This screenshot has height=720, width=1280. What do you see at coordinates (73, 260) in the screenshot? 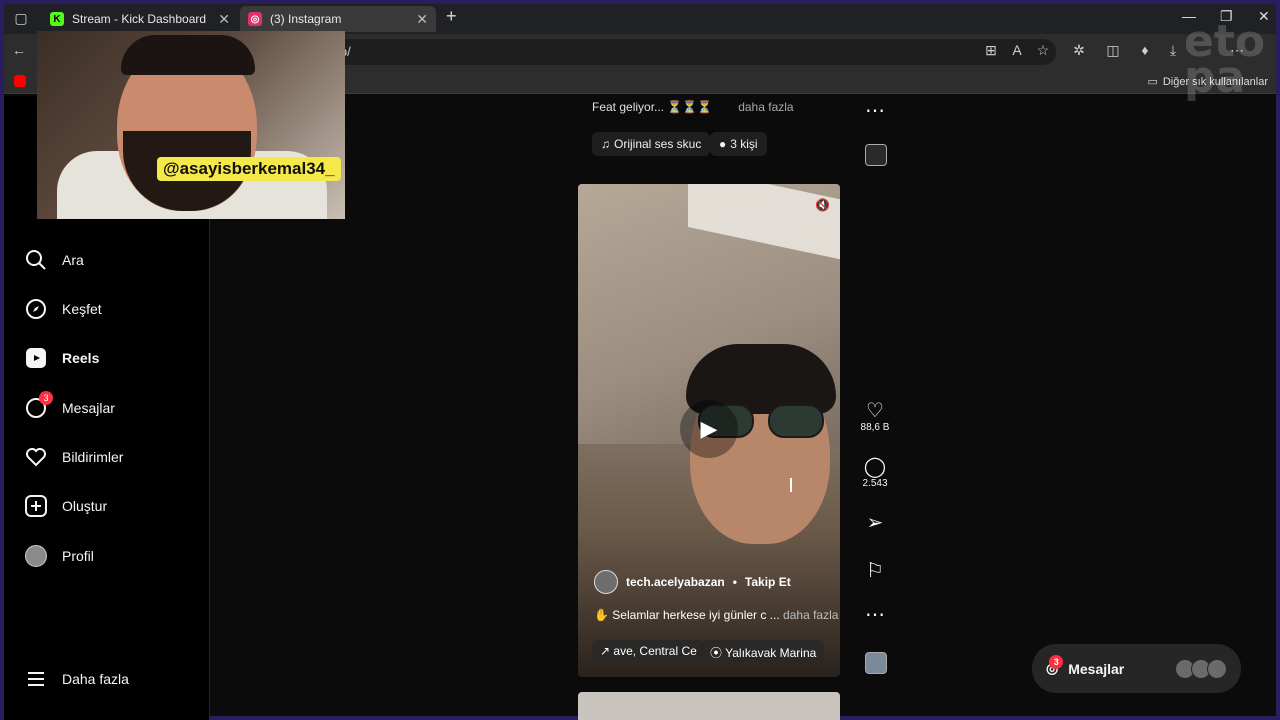
I see `sidebar-item-label: Ara` at bounding box center [73, 260].